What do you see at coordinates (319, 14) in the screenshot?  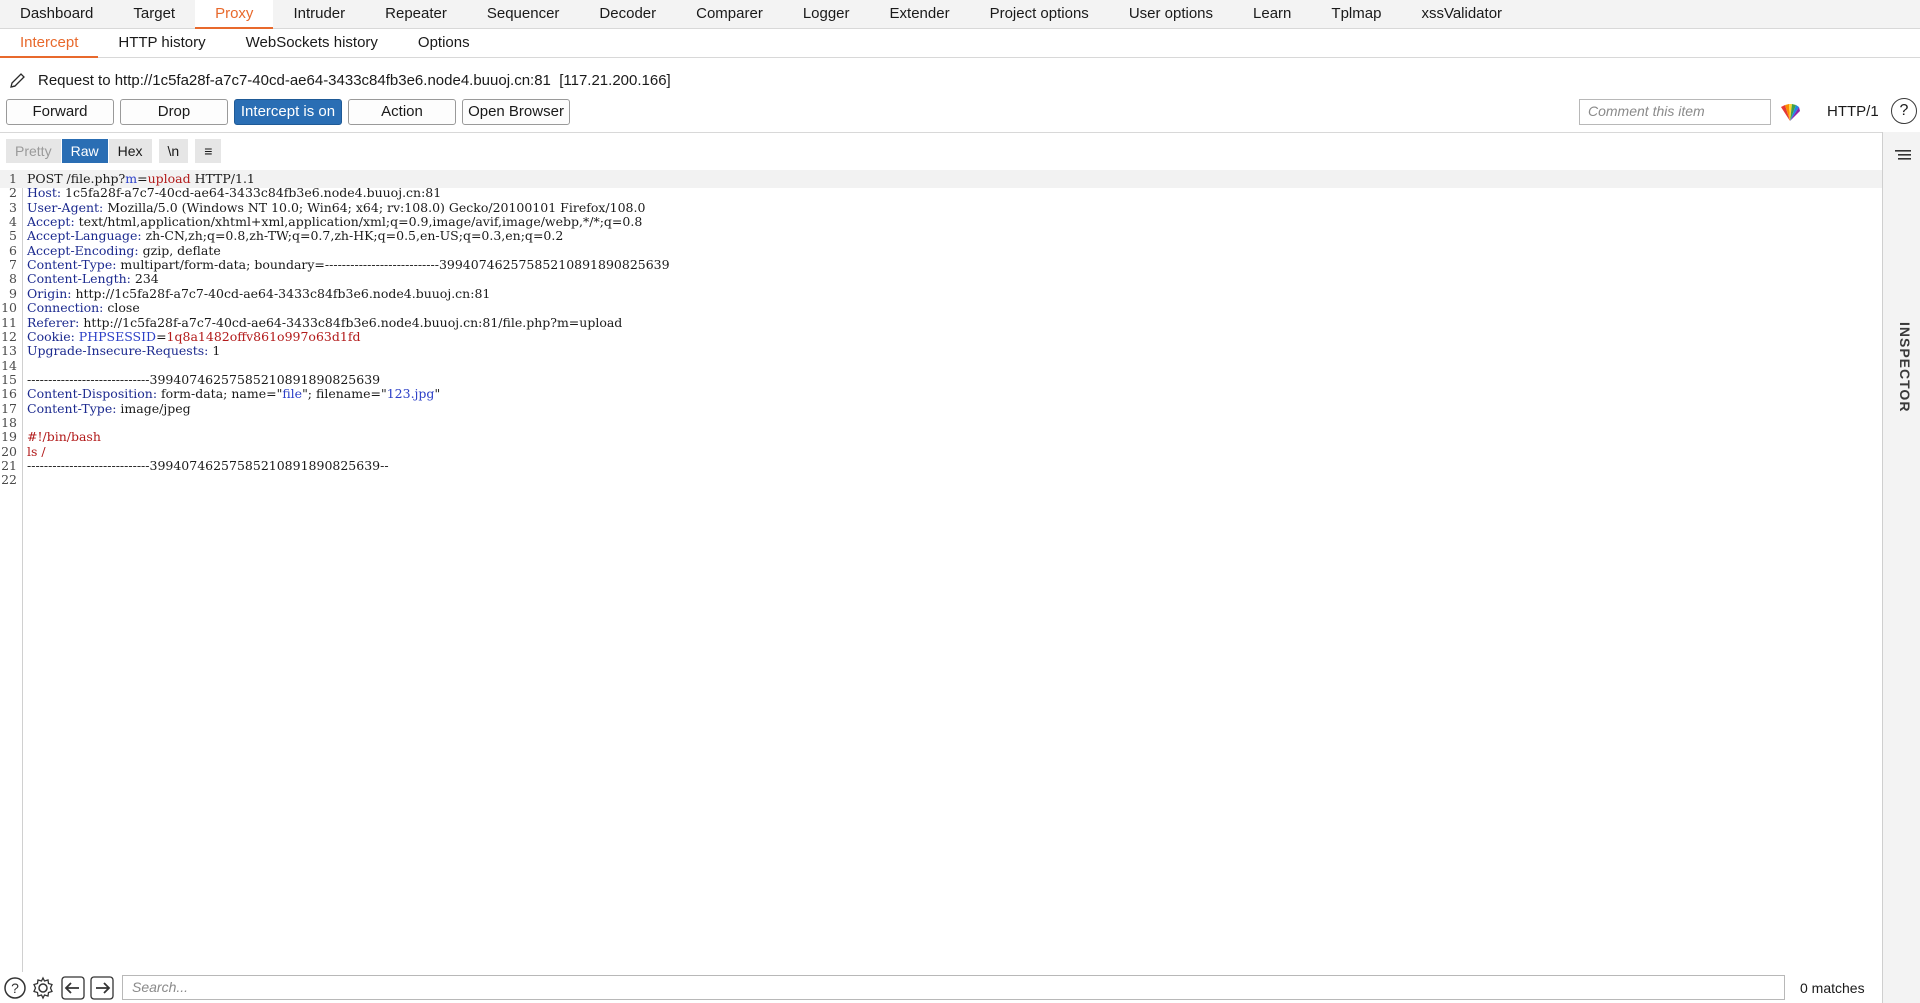 I see `tab-intruder: Intruder` at bounding box center [319, 14].